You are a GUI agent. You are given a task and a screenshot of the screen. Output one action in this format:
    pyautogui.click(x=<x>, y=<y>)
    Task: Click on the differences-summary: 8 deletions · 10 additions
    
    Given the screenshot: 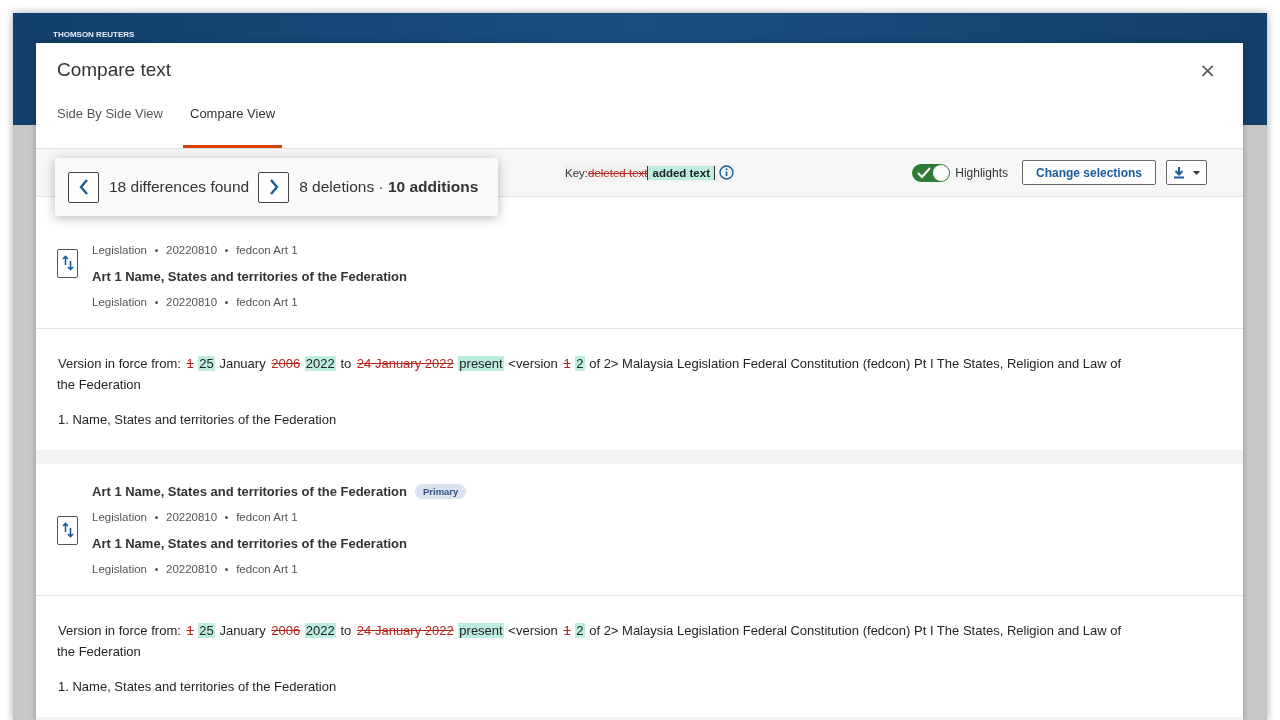 What is the action you would take?
    pyautogui.click(x=389, y=187)
    